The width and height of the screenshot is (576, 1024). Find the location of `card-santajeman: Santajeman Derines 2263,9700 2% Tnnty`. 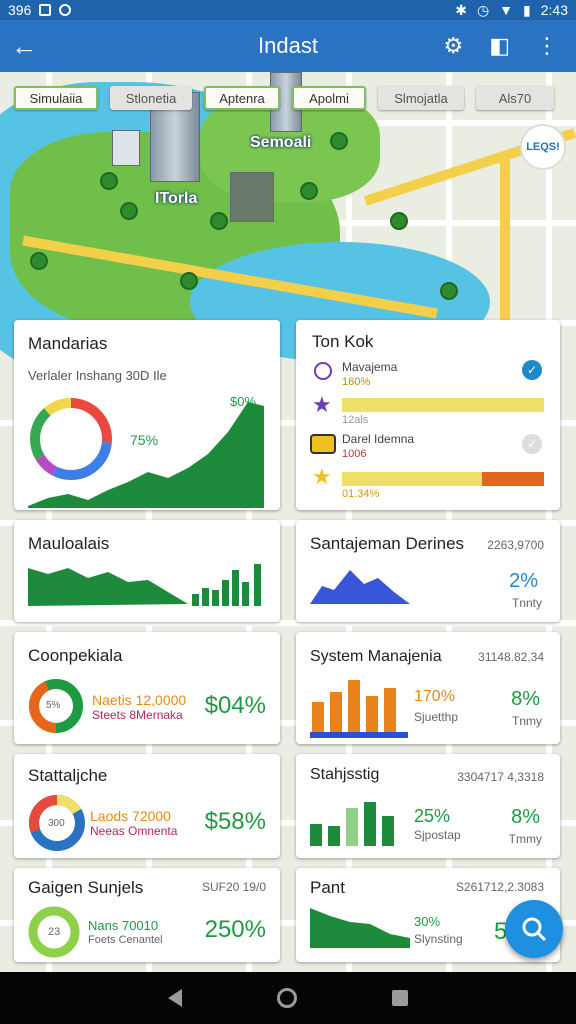

card-santajeman: Santajeman Derines 2263,9700 2% Tnnty is located at coordinates (428, 571).